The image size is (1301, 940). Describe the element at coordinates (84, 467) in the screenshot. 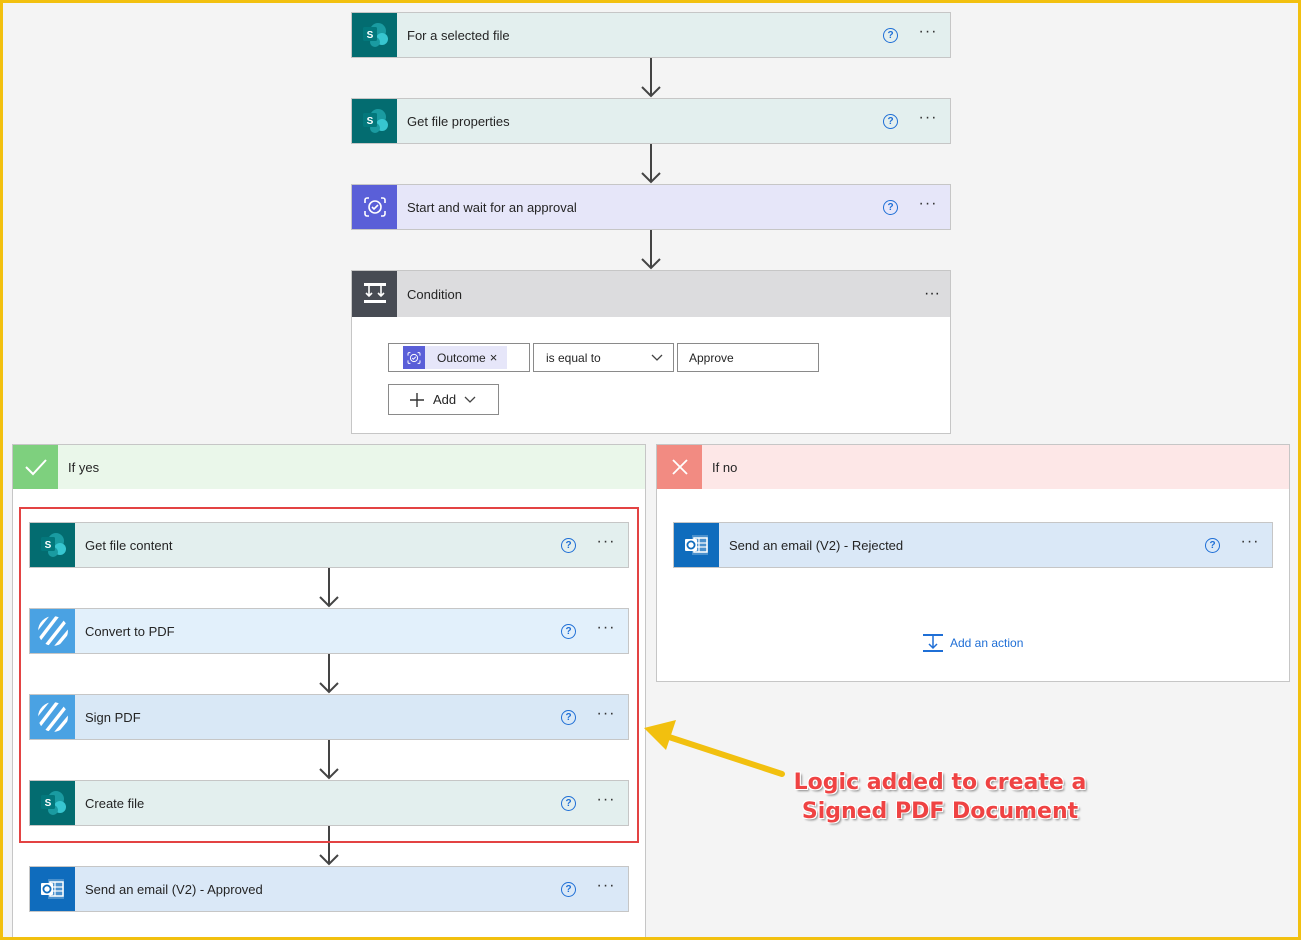

I see `if-yes-label: If yes` at that location.